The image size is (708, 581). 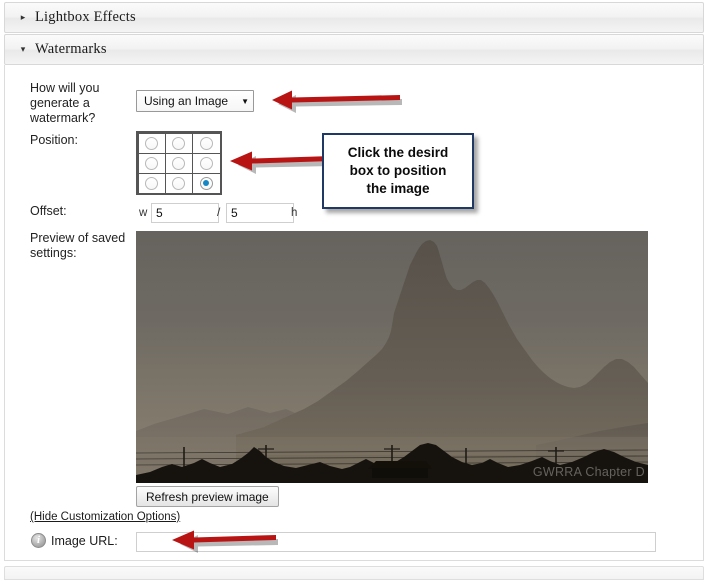 I want to click on hide-customization-options-link: (Hide Customization Options), so click(x=105, y=517).